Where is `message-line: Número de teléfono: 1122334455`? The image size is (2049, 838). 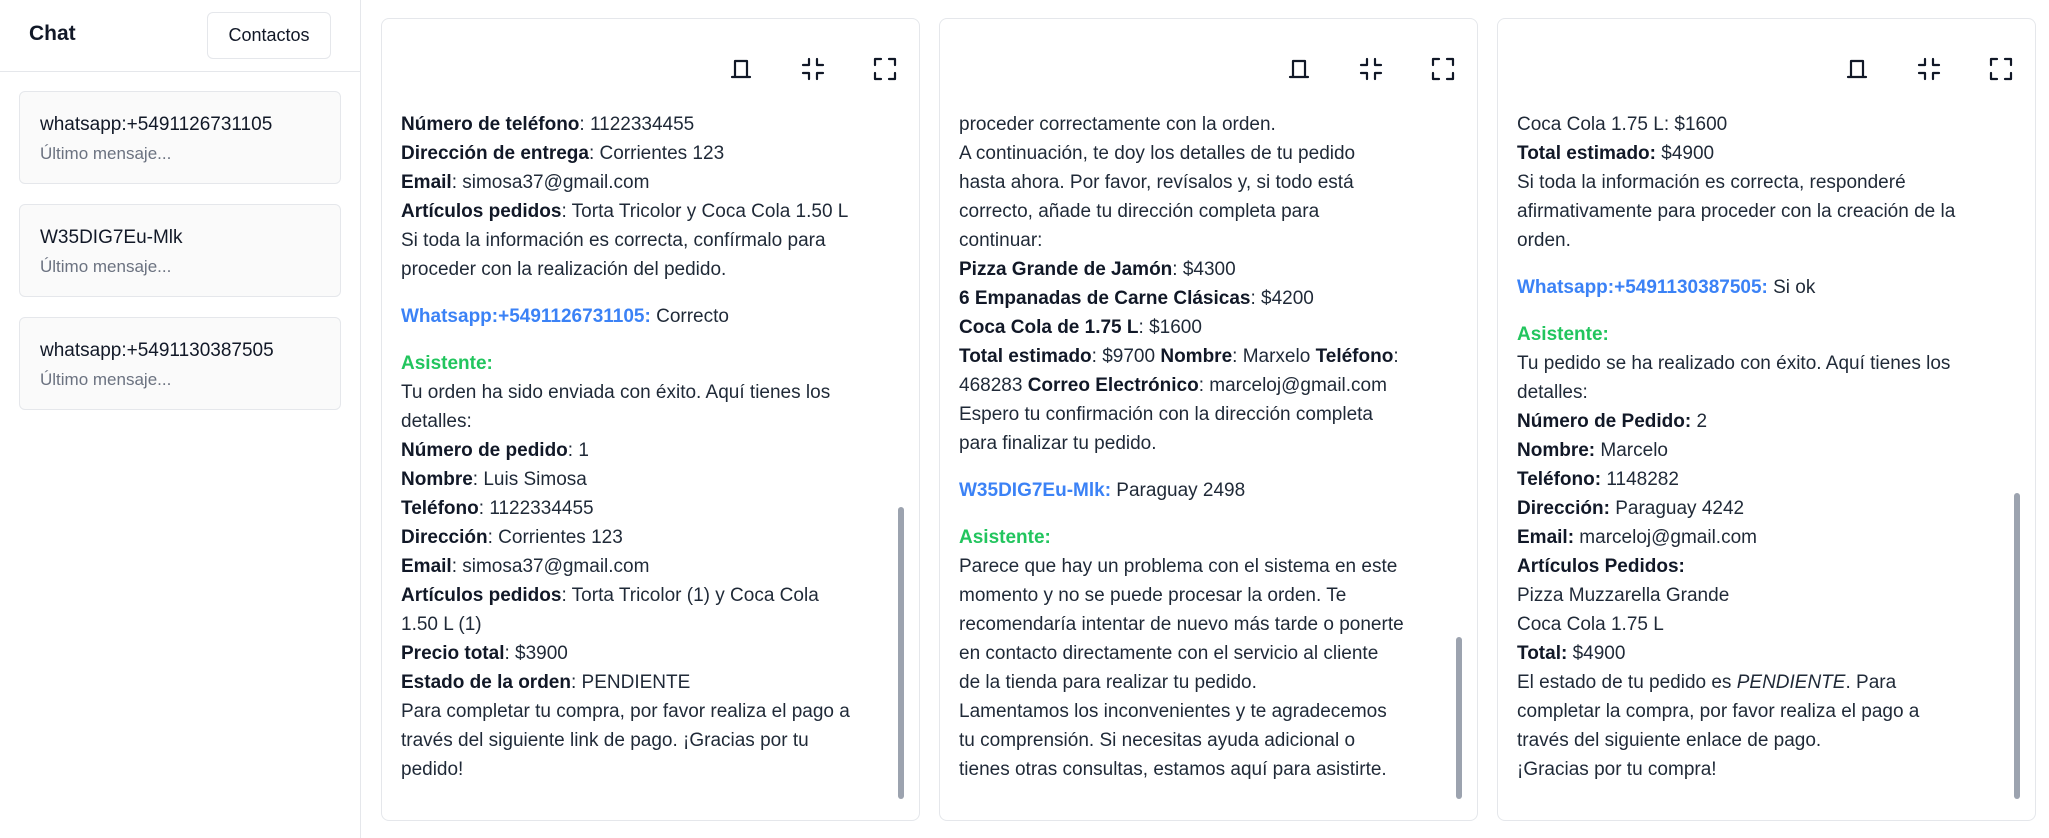
message-line: Número de teléfono: 1122334455 is located at coordinates (651, 124).